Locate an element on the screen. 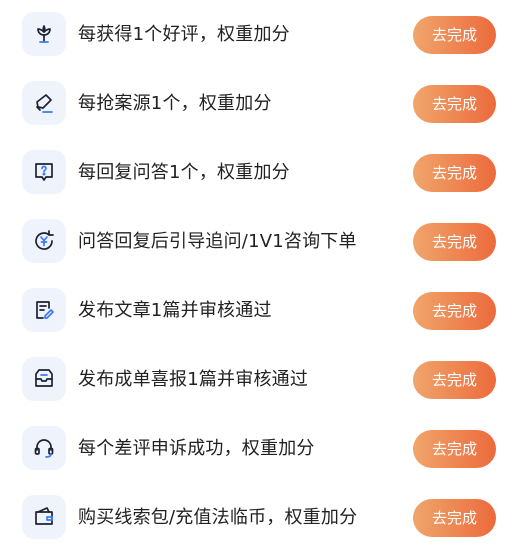 The image size is (518, 552). yuan-refresh-icon is located at coordinates (44, 241).